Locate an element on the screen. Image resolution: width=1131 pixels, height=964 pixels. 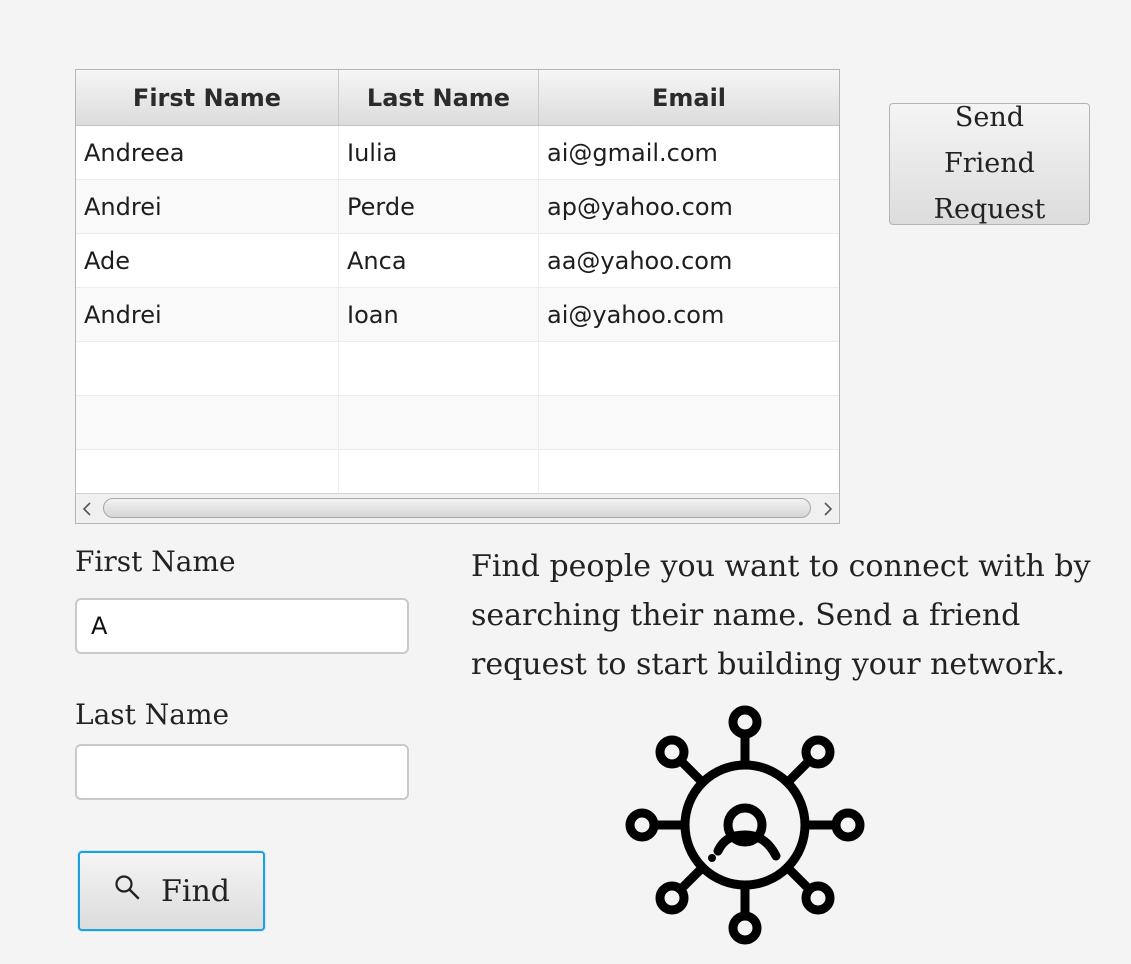
last-name-label: Last Name is located at coordinates (152, 714).